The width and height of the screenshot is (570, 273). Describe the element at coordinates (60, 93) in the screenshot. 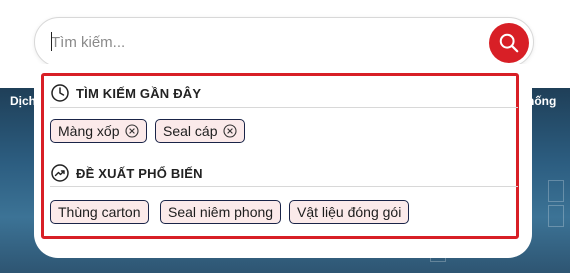

I see `clock-icon` at that location.